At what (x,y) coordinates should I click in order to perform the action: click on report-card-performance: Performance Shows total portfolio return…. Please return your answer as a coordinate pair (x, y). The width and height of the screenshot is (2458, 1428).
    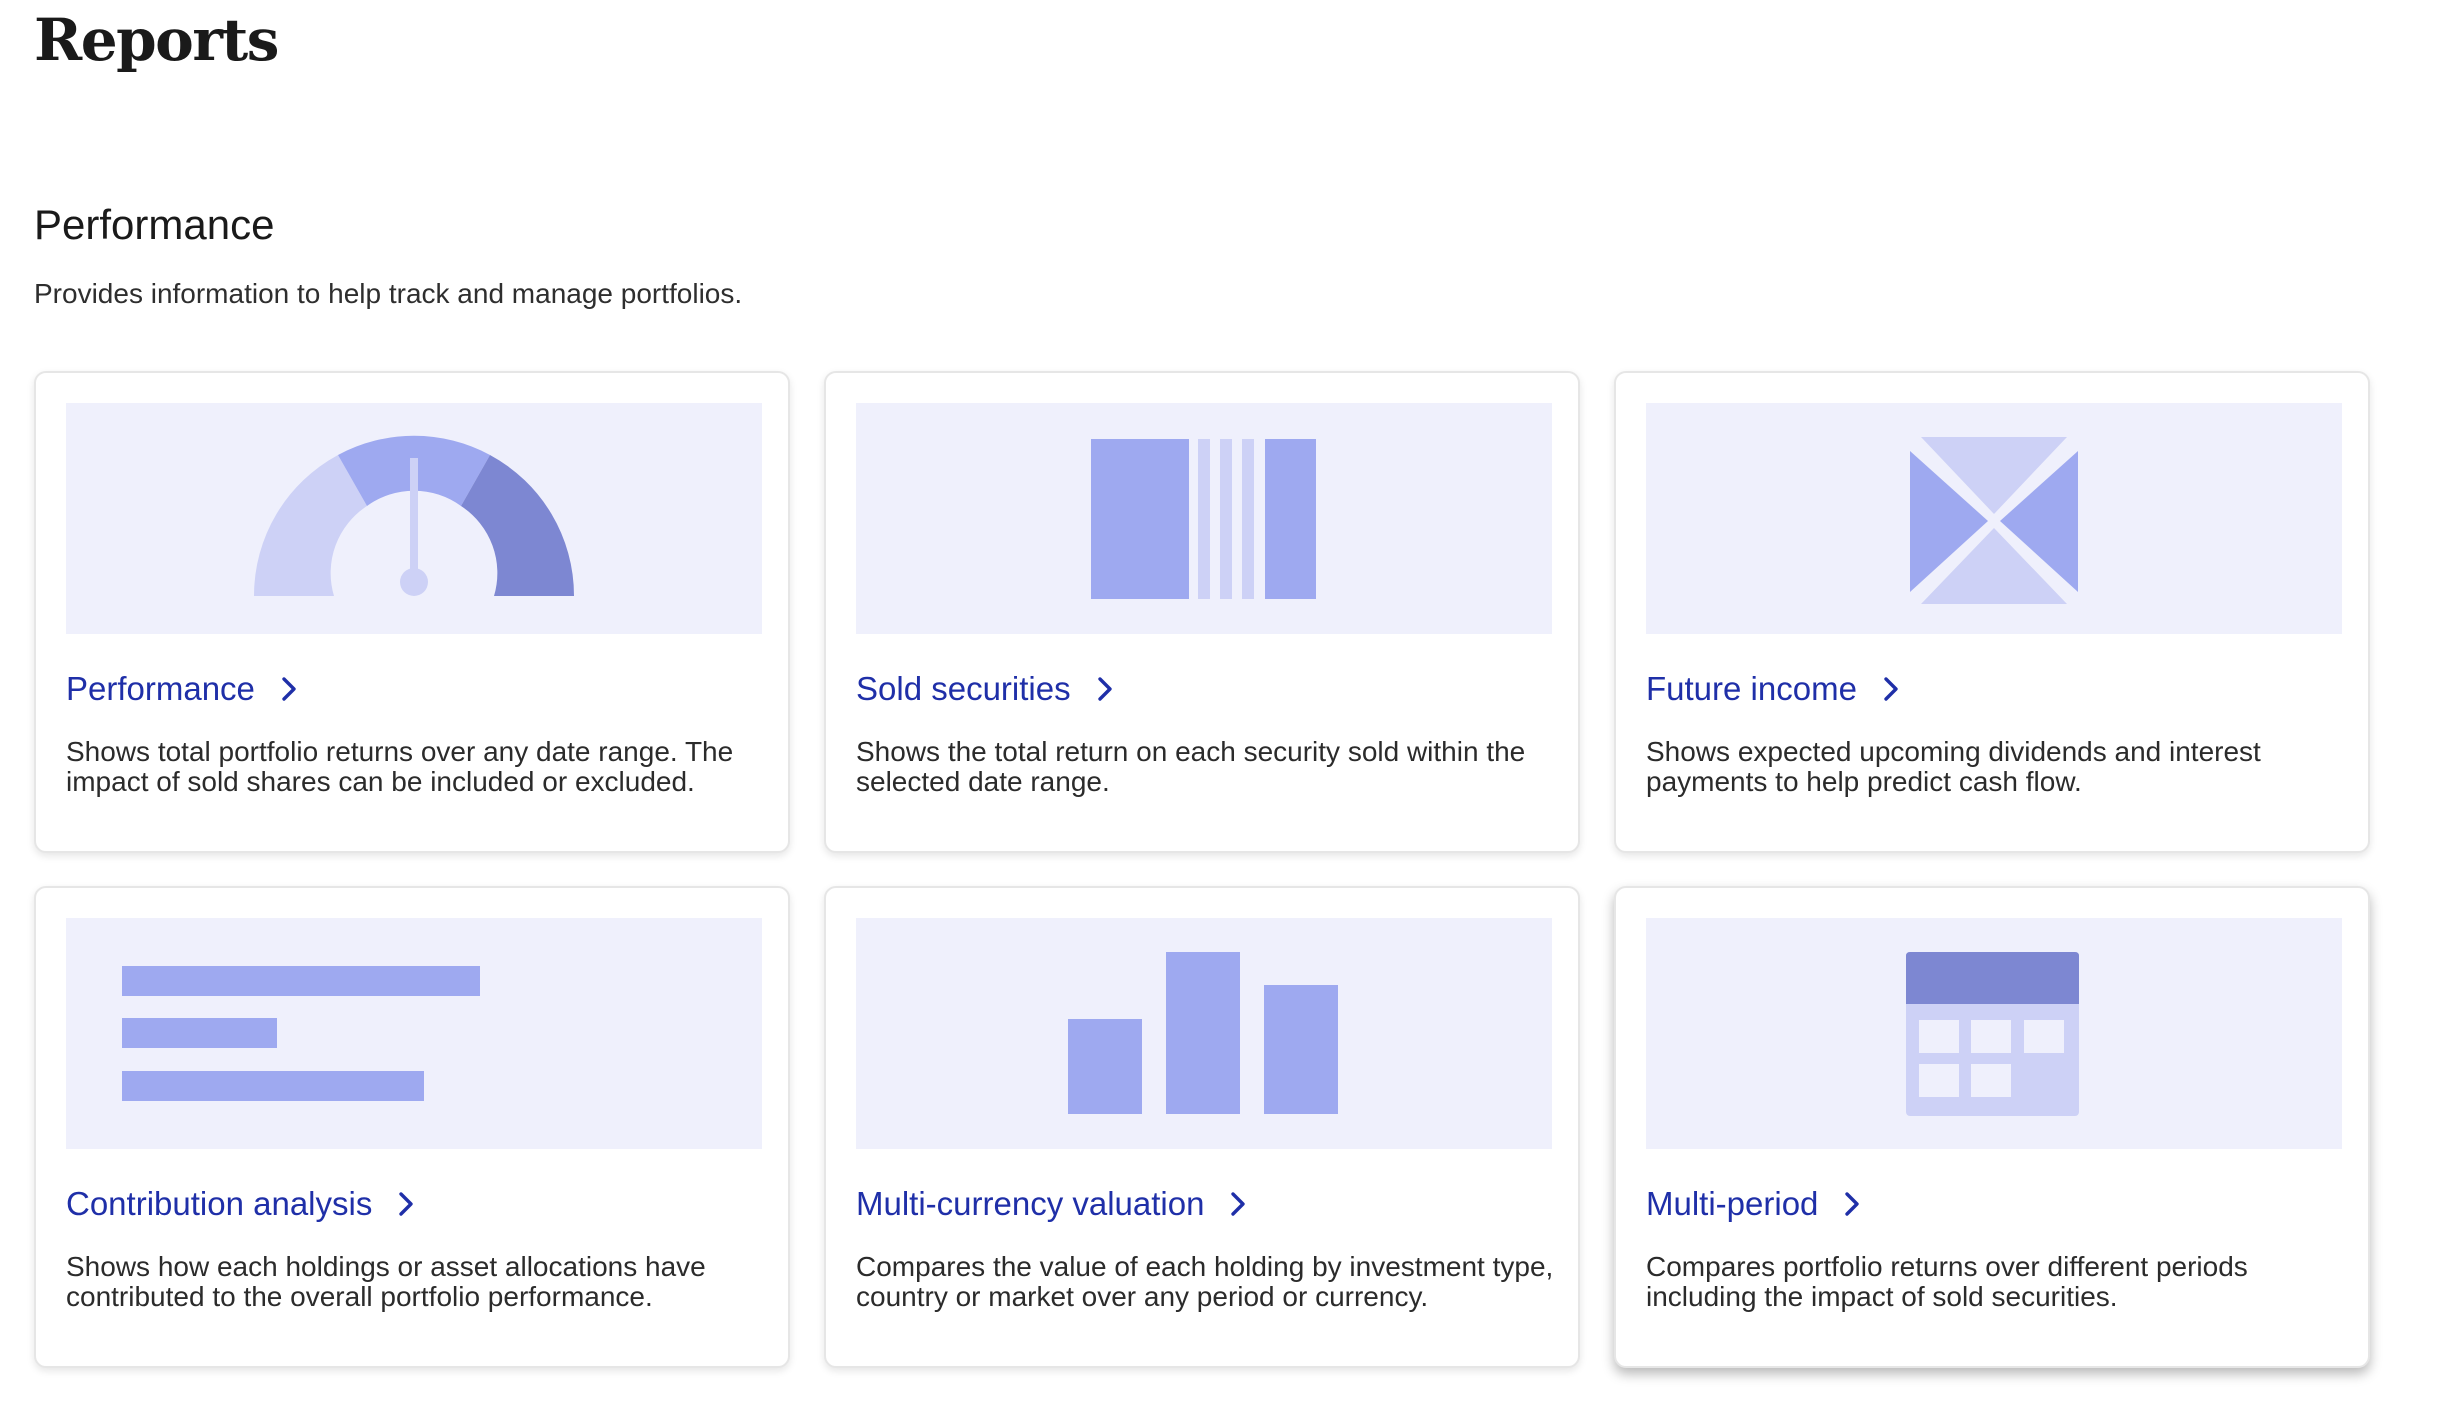
    Looking at the image, I should click on (412, 612).